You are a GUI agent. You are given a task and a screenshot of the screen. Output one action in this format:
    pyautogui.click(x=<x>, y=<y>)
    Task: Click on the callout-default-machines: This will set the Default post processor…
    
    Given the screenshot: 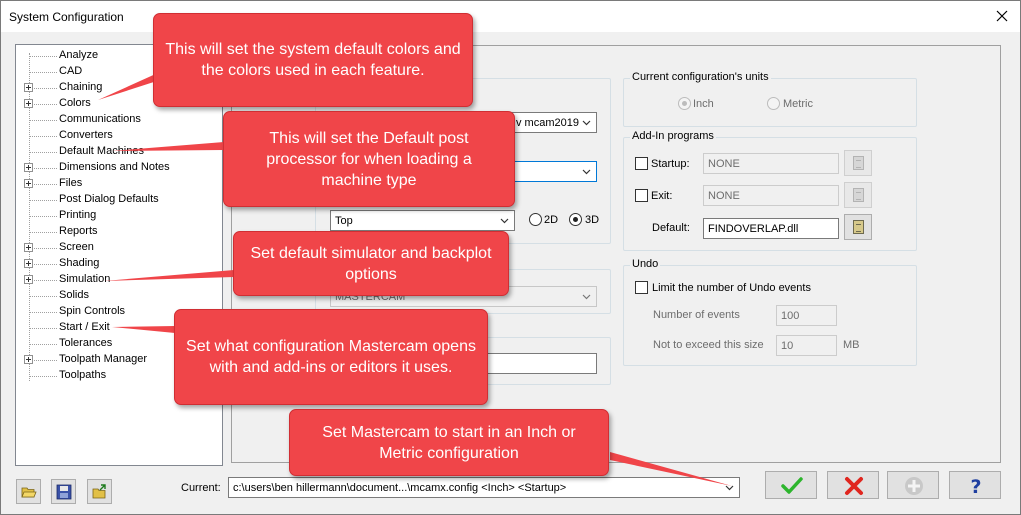 What is the action you would take?
    pyautogui.click(x=369, y=159)
    